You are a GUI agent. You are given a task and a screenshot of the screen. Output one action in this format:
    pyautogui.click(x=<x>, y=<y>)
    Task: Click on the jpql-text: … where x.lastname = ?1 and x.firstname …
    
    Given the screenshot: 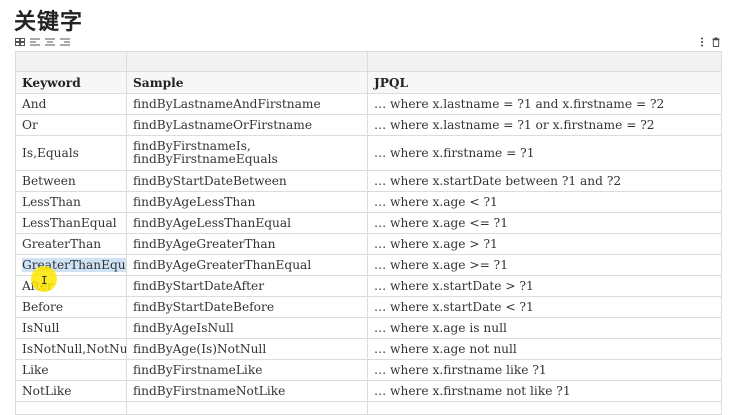 What is the action you would take?
    pyautogui.click(x=519, y=104)
    